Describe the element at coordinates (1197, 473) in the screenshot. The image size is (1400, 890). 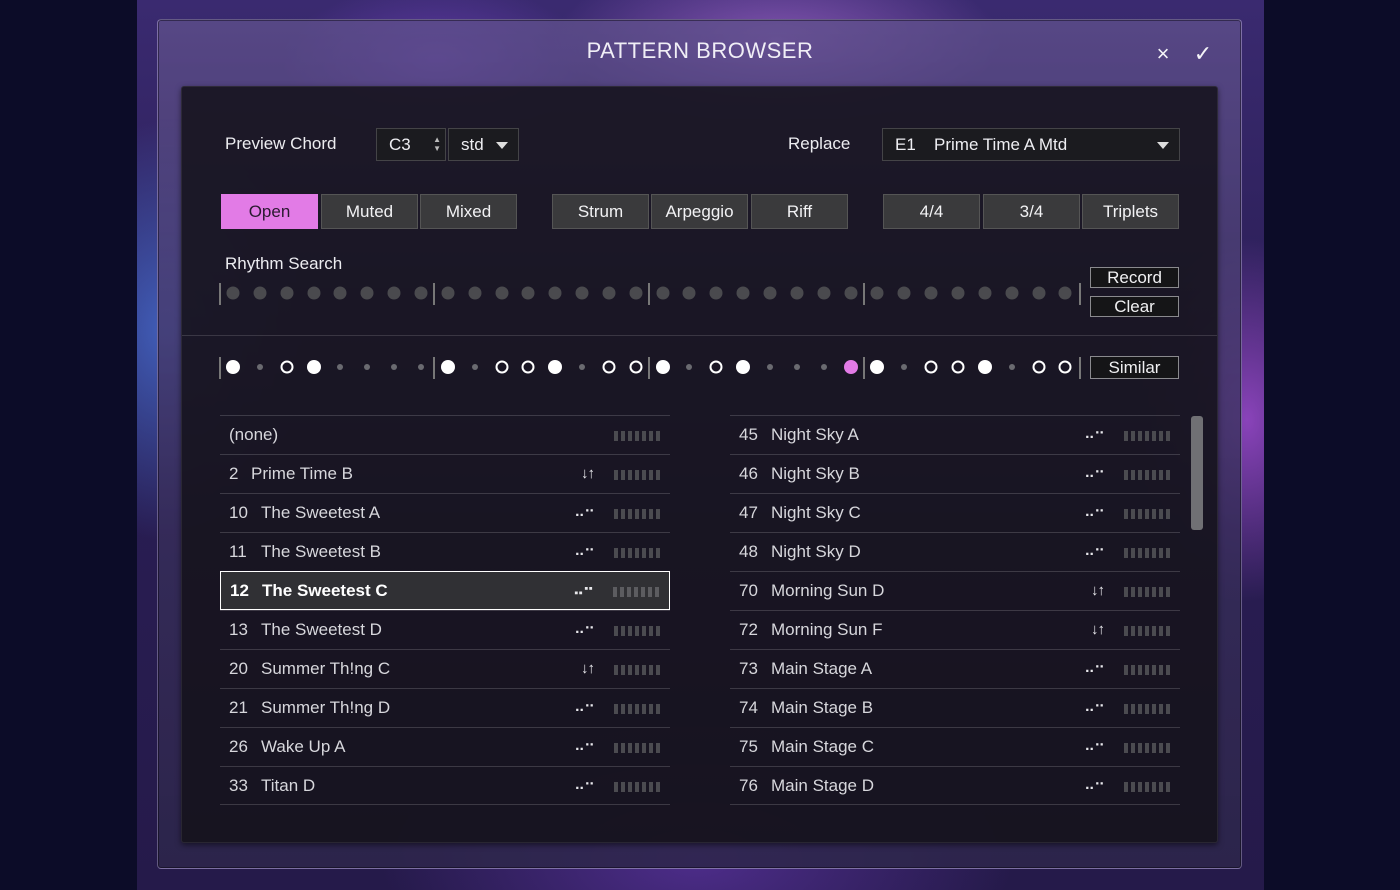
I see `pattern-list-scrollbar` at that location.